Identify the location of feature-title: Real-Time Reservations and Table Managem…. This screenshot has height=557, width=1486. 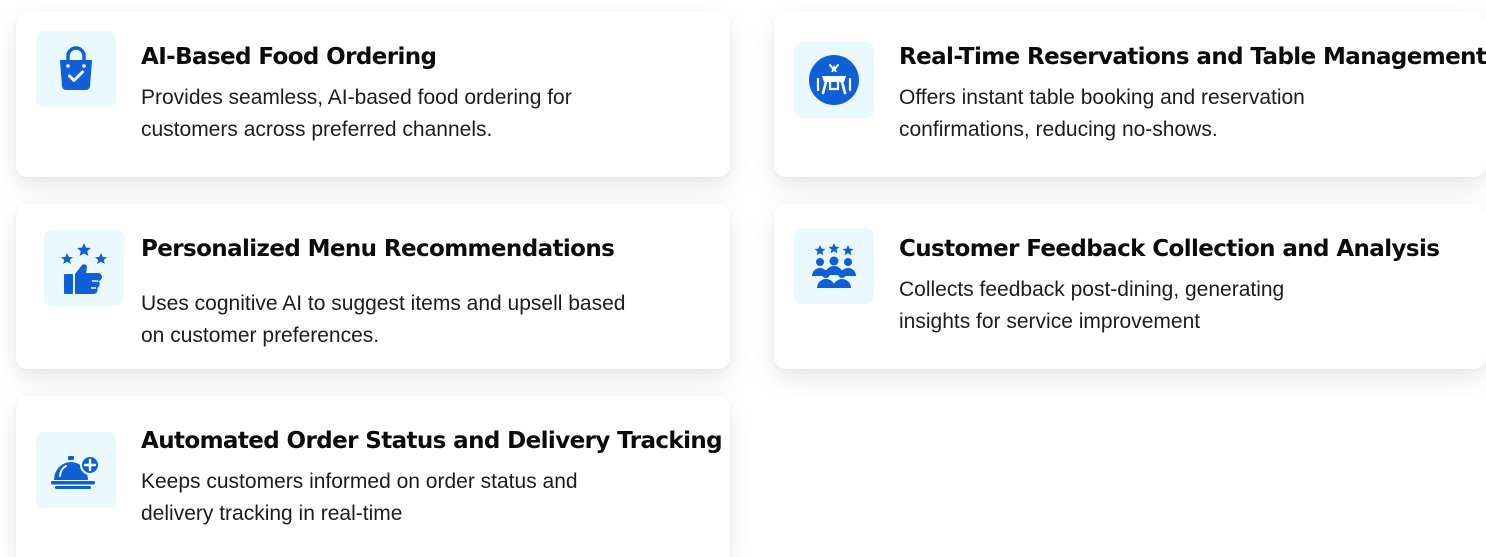
(1192, 57).